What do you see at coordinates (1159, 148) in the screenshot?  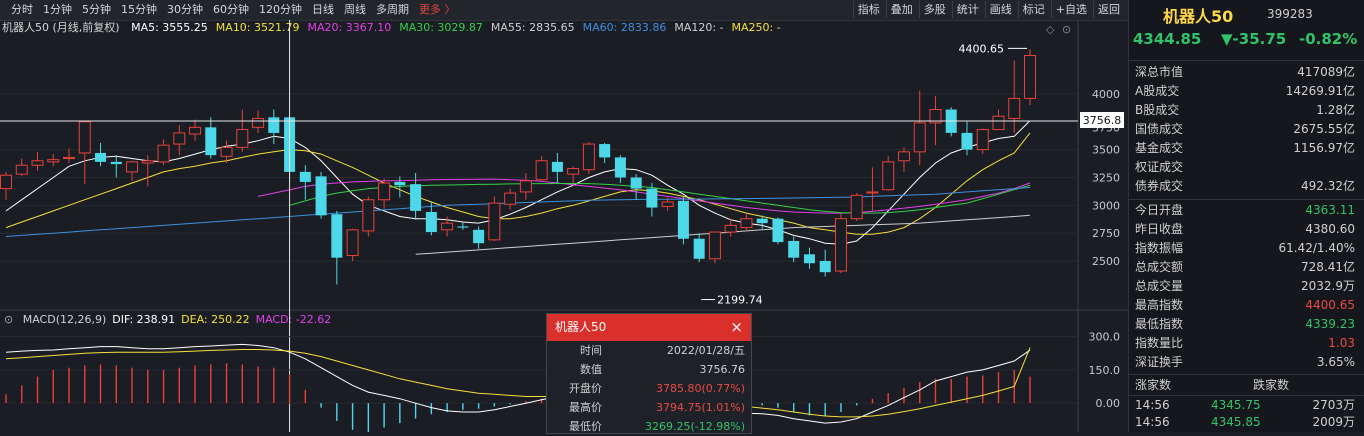 I see `stat-label: 基金成交` at bounding box center [1159, 148].